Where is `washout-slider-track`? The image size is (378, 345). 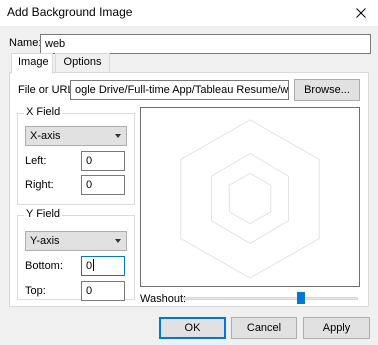 washout-slider-track is located at coordinates (270, 298).